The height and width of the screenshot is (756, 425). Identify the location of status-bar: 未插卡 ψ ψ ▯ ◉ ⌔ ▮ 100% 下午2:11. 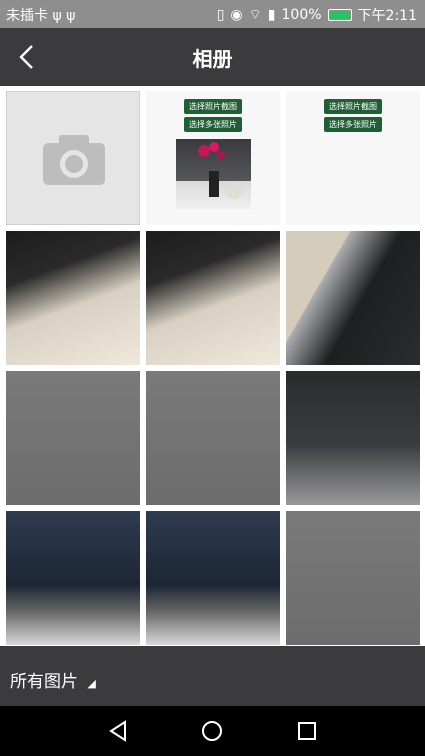
(212, 14).